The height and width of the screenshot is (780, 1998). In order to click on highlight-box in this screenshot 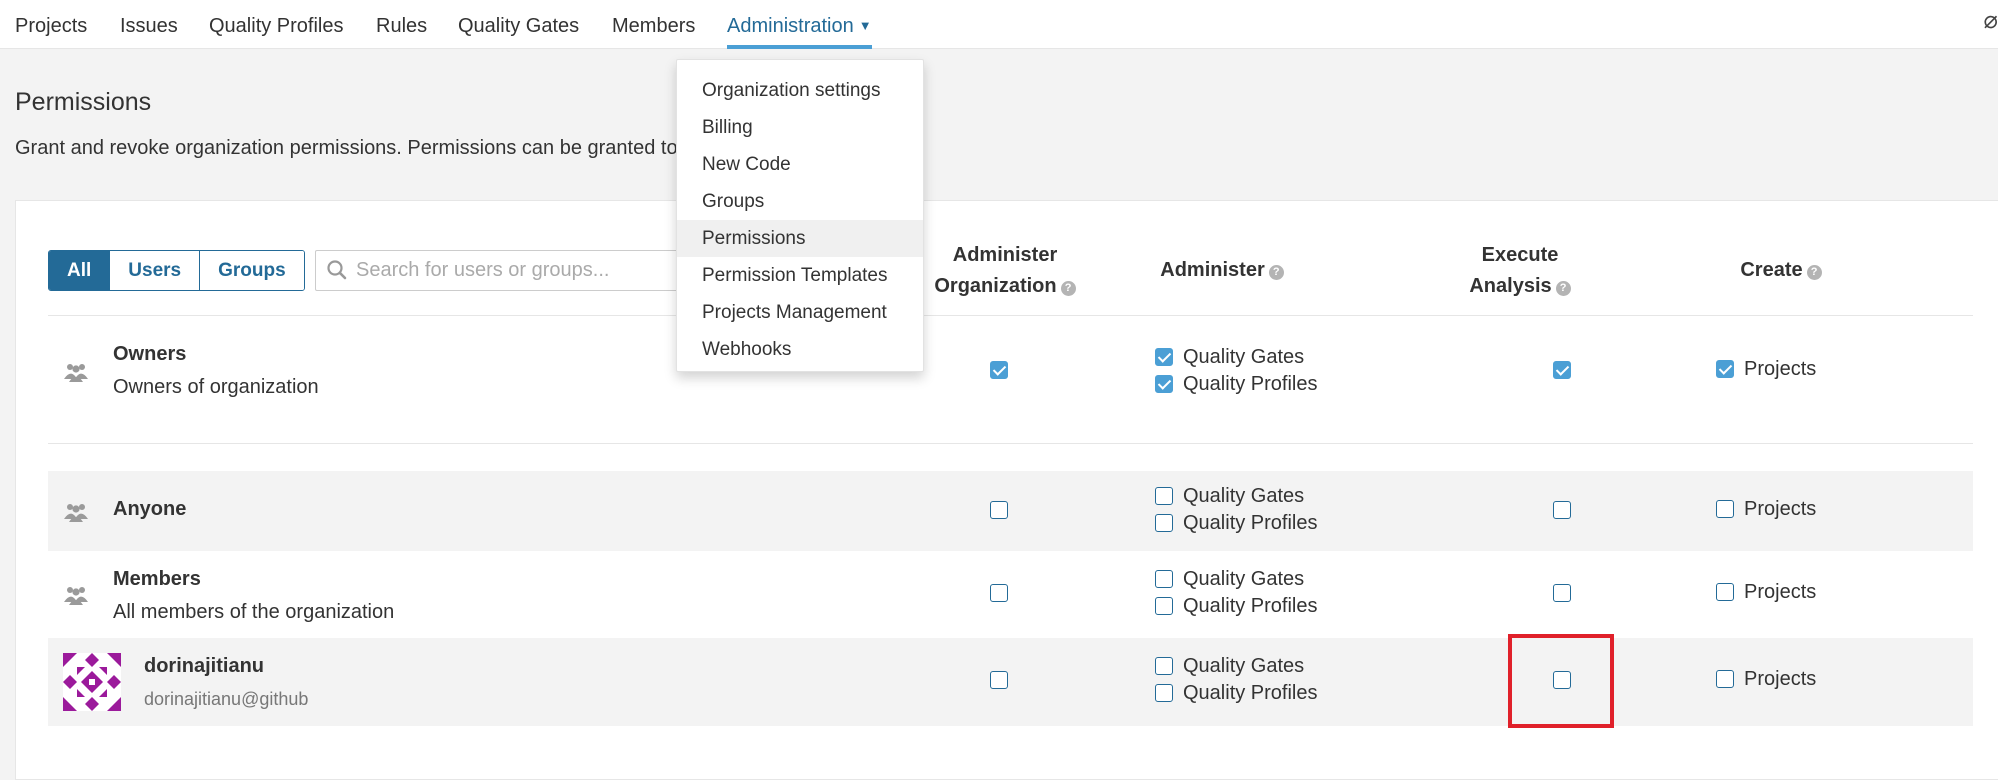, I will do `click(1561, 681)`.